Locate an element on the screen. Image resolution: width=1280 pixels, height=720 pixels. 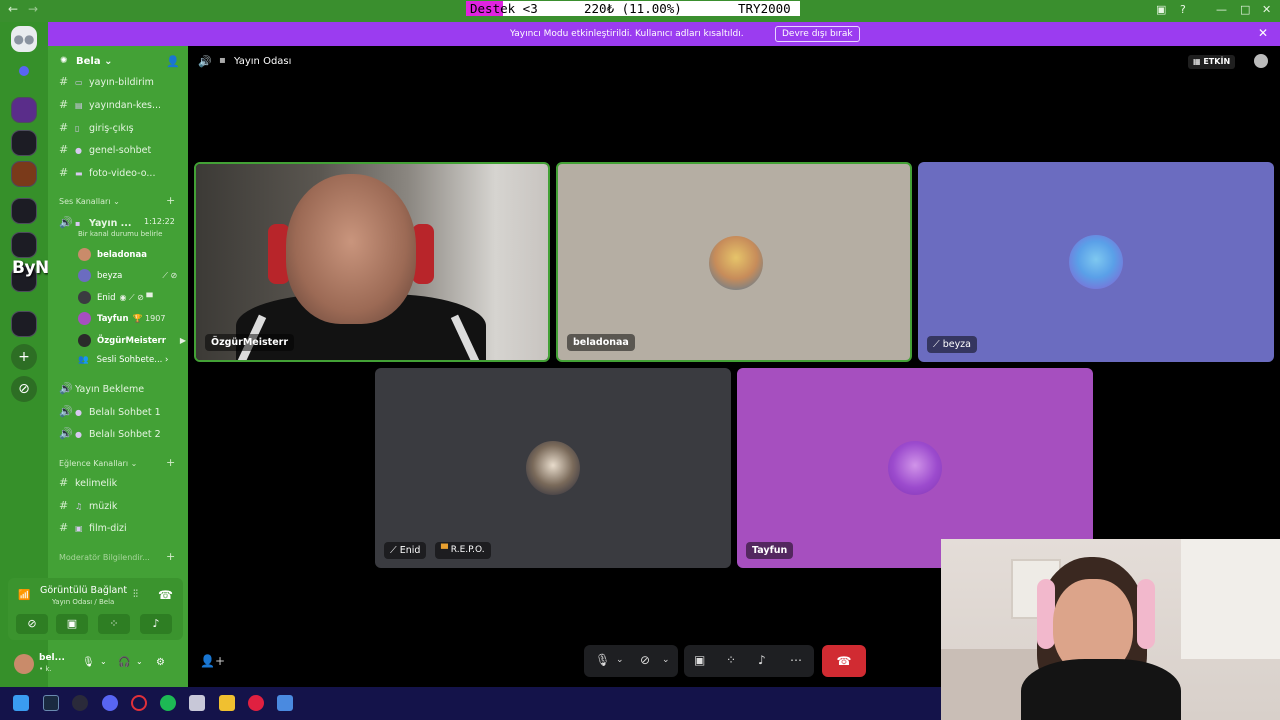
pinterest-icon is located at coordinates (256, 703).